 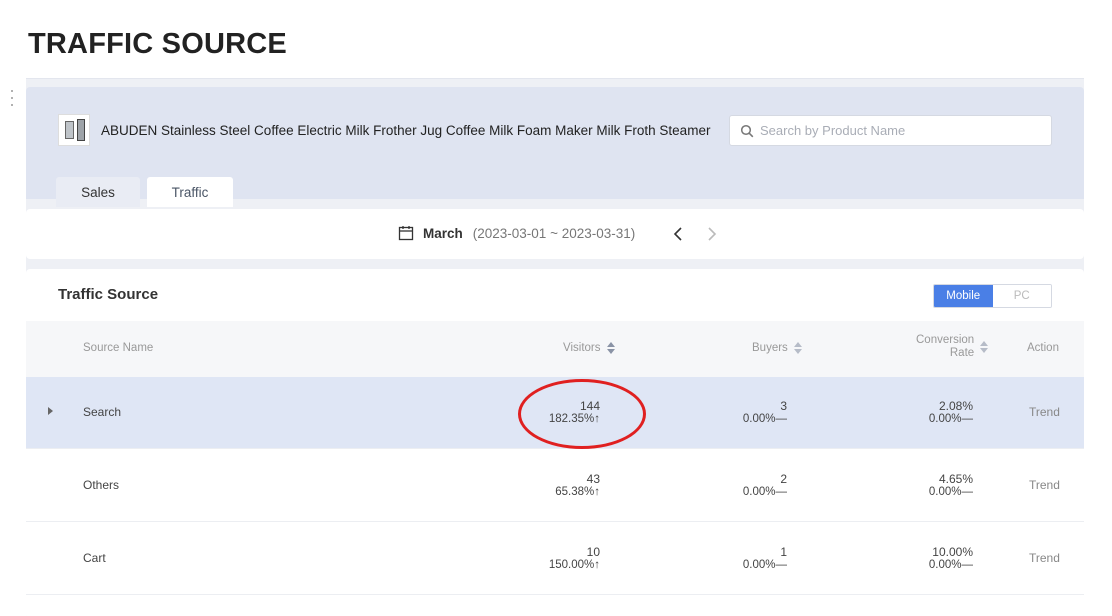 What do you see at coordinates (712, 234) in the screenshot?
I see `next-month-button` at bounding box center [712, 234].